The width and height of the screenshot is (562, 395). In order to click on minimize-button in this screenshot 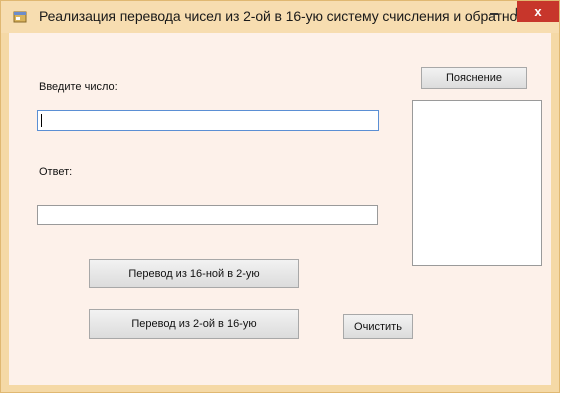, I will do `click(494, 12)`.